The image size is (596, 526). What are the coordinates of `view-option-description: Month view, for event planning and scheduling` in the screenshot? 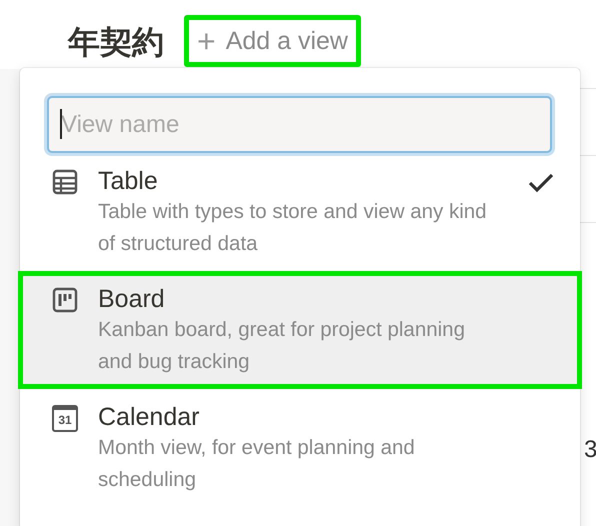 It's located at (257, 464).